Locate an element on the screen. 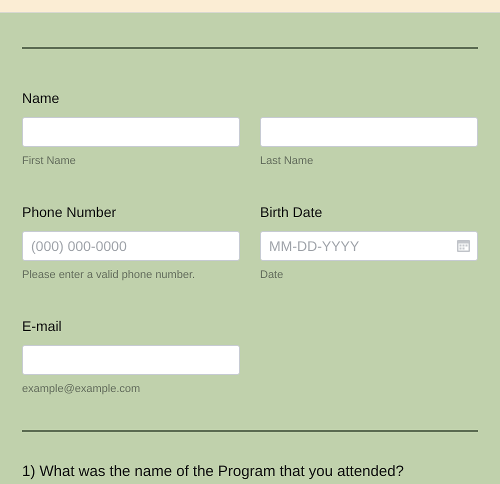 The image size is (500, 484). input-field: (000) 000-0000 is located at coordinates (131, 246).